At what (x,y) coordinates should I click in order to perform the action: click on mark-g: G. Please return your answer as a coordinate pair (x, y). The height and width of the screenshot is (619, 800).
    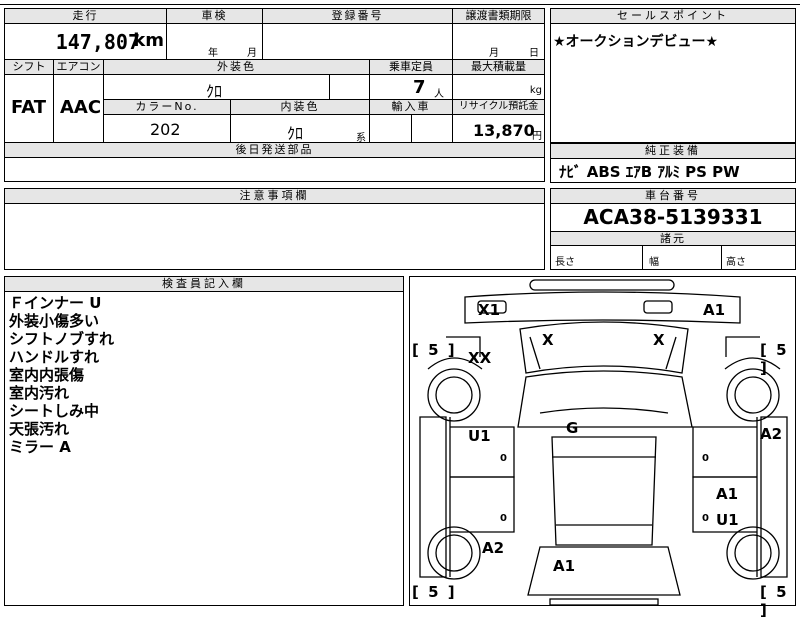
    Looking at the image, I should click on (572, 428).